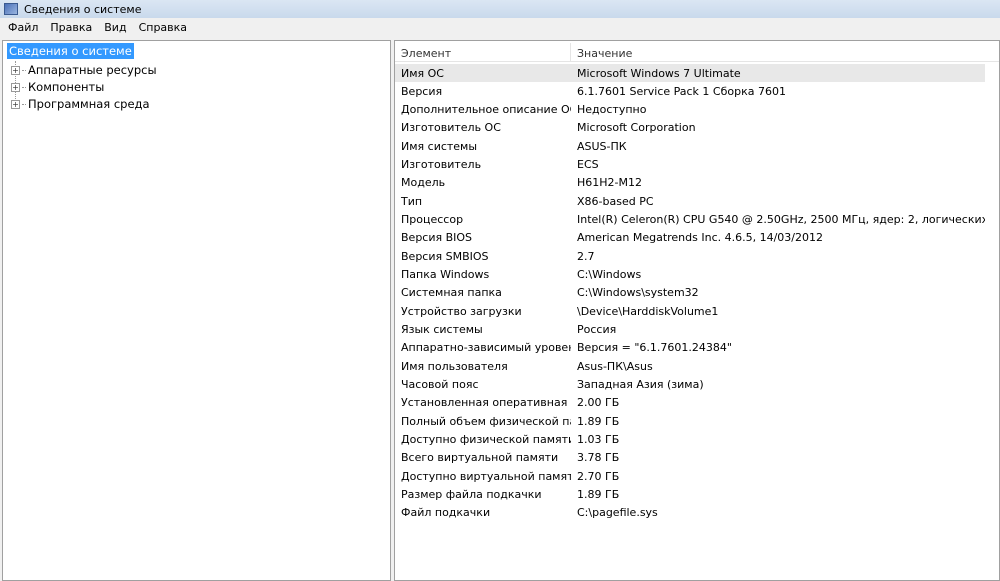 This screenshot has width=1000, height=581. I want to click on row-item: Процессор, so click(432, 220).